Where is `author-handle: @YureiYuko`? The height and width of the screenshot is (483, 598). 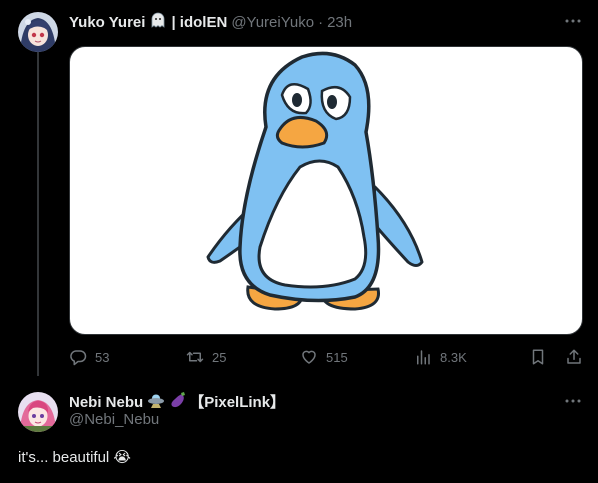 author-handle: @YureiYuko is located at coordinates (272, 23).